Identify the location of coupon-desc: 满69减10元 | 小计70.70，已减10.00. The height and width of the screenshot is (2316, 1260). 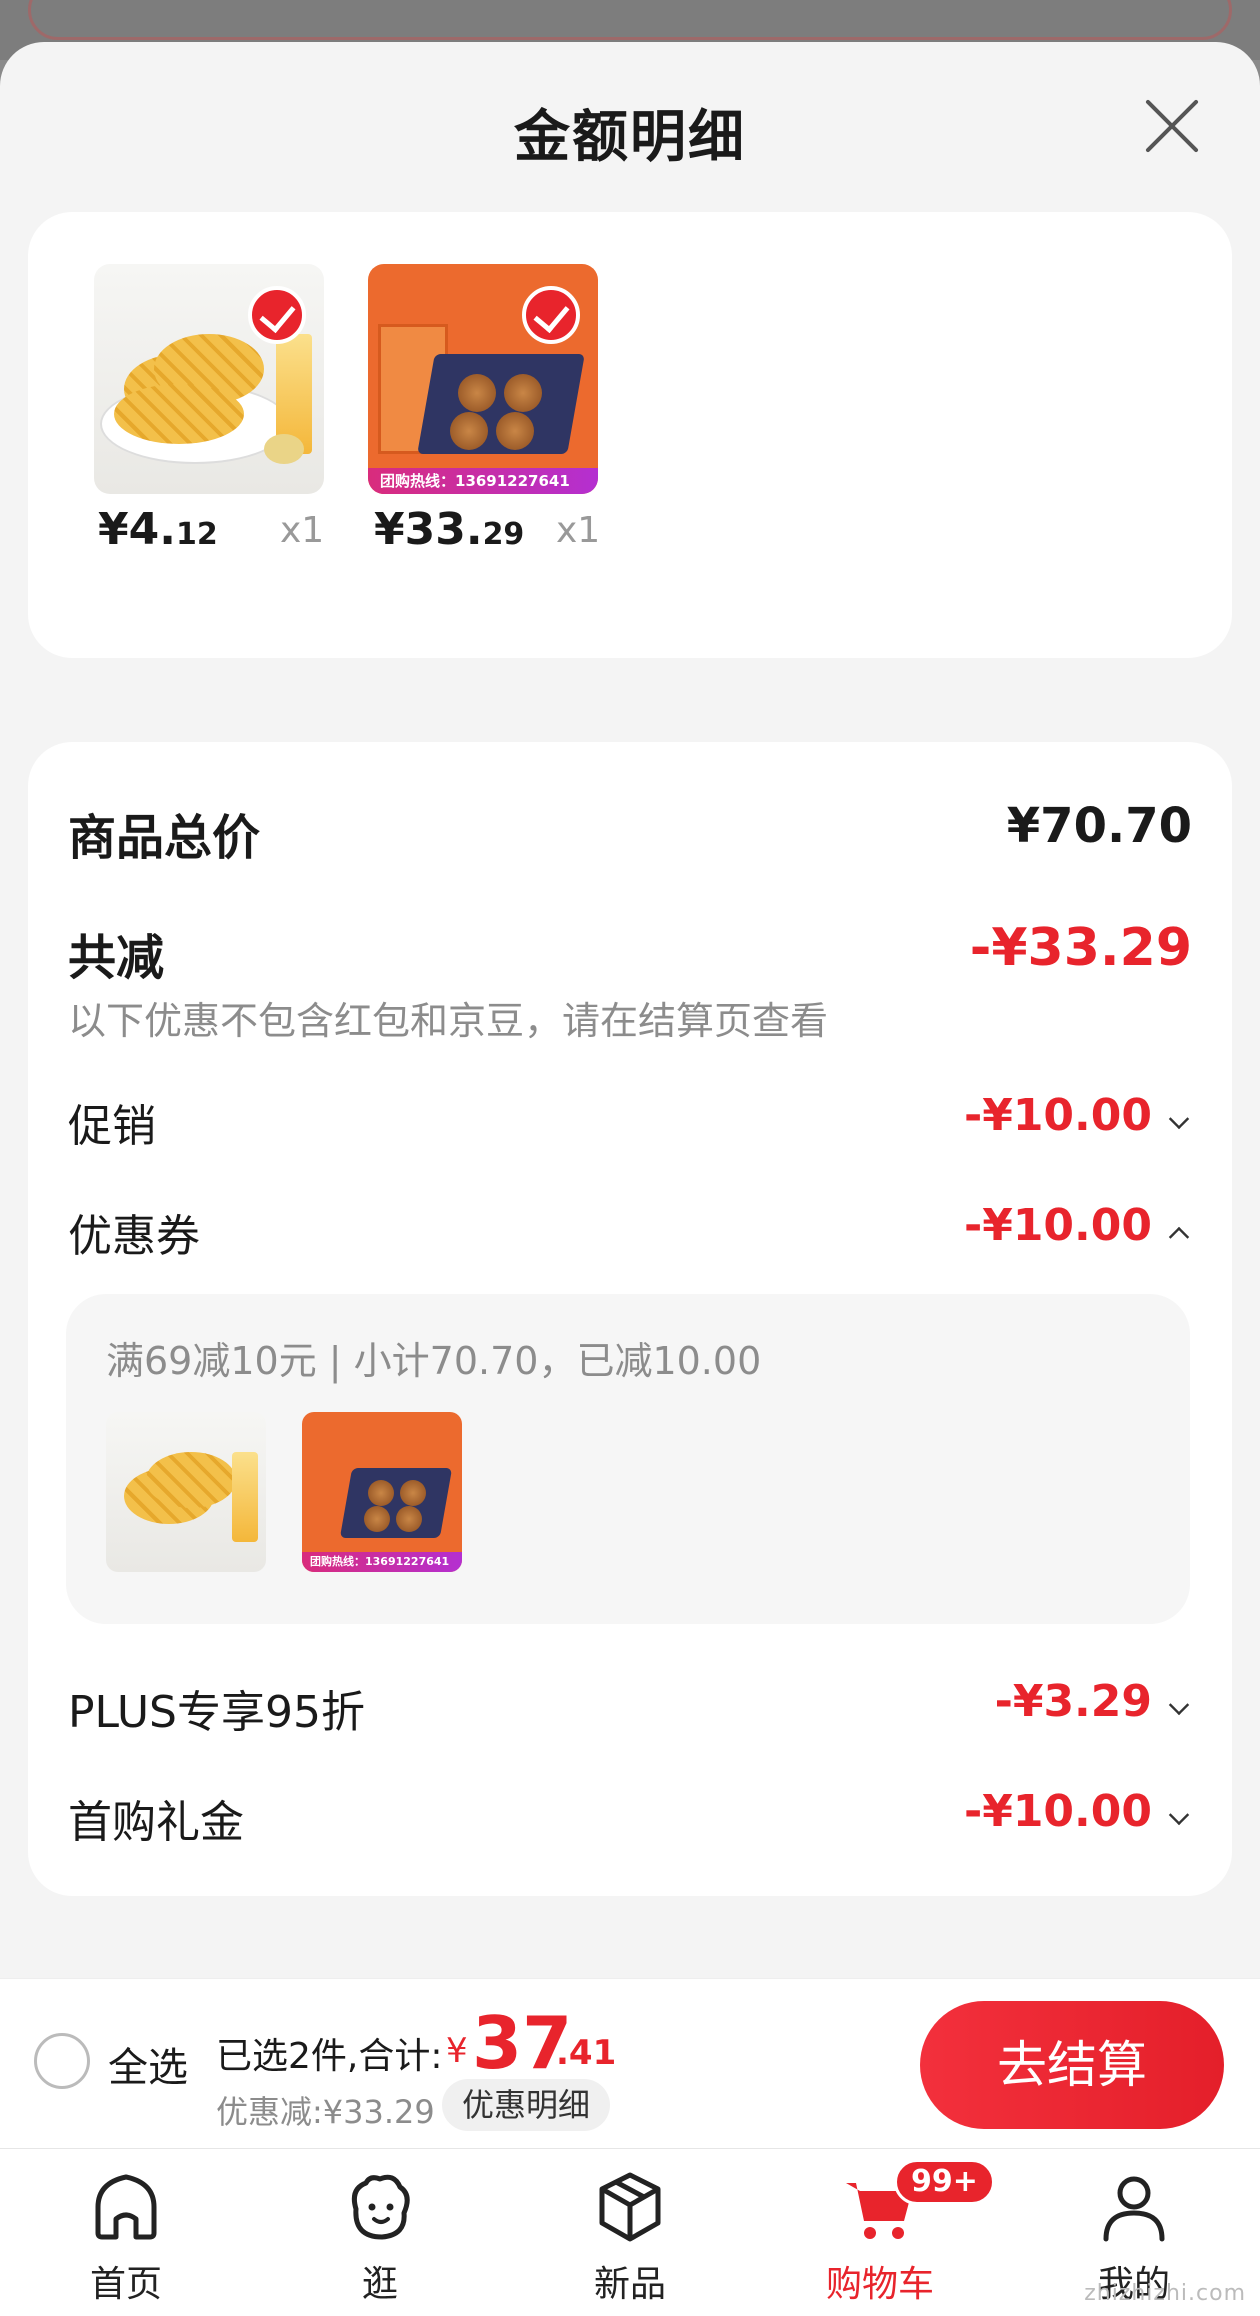
(434, 1361).